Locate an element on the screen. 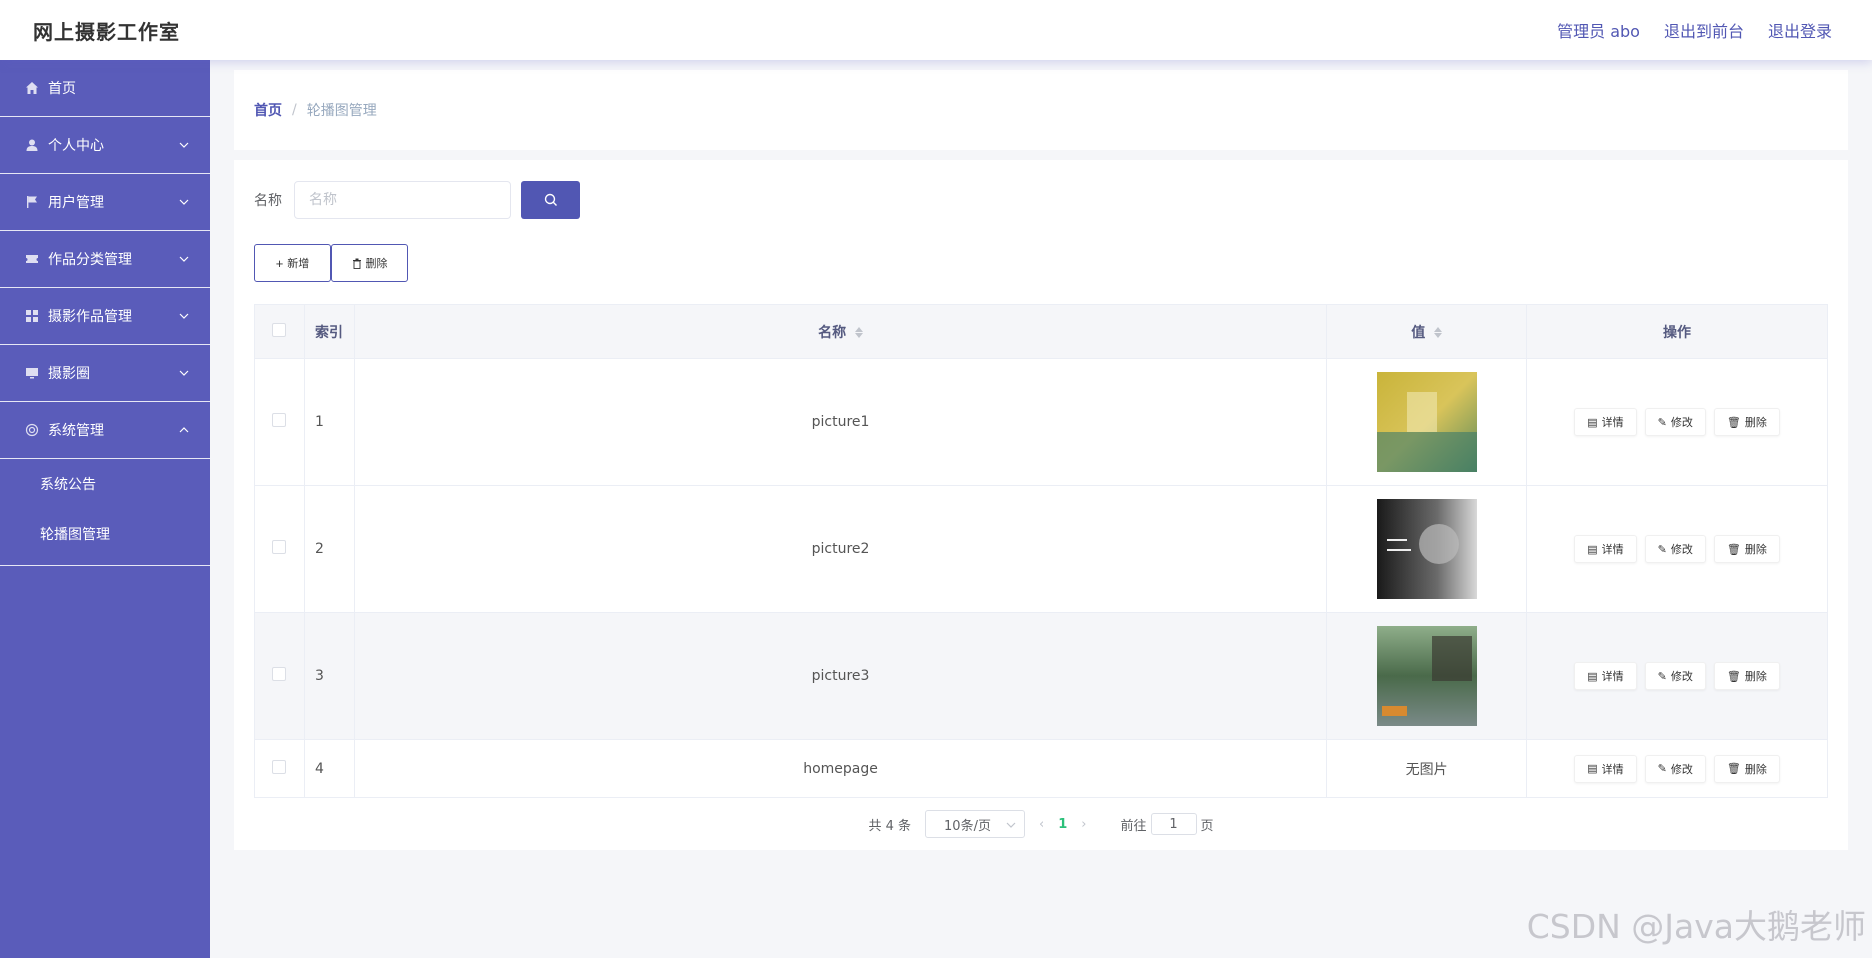 This screenshot has width=1872, height=958. search-button is located at coordinates (550, 200).